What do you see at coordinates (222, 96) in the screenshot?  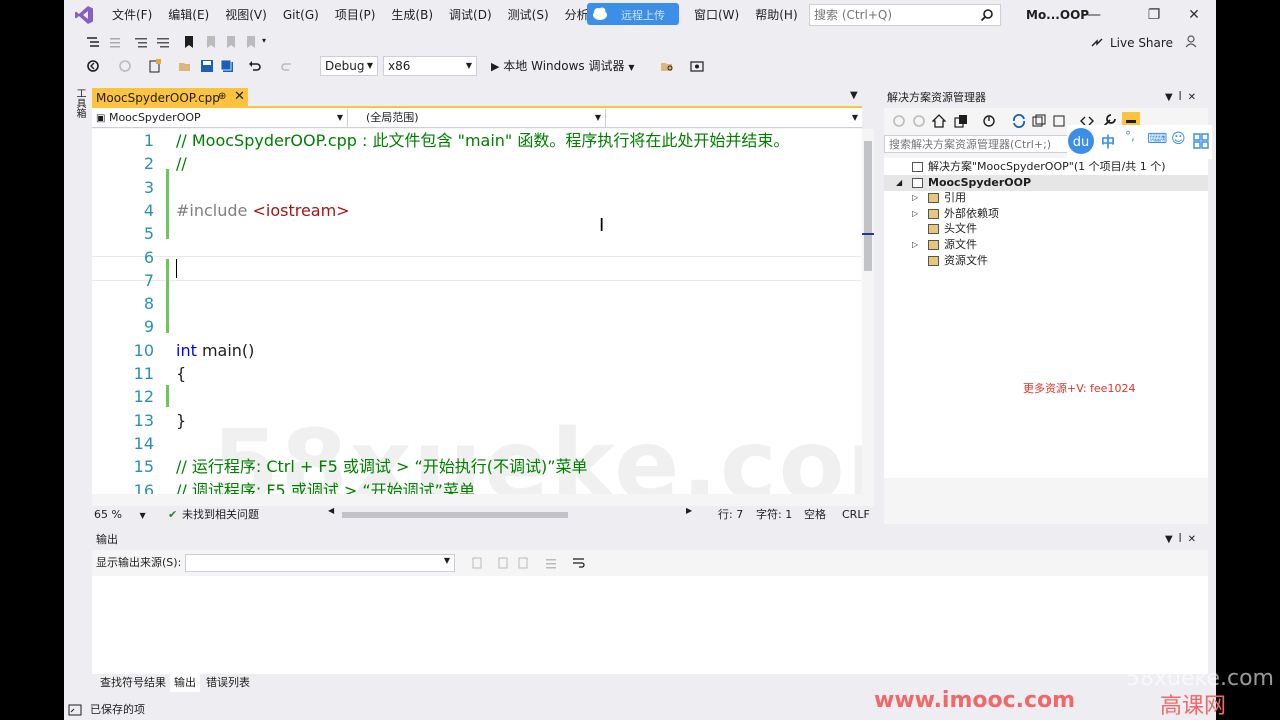 I see `pin-tab-icon: ⊕` at bounding box center [222, 96].